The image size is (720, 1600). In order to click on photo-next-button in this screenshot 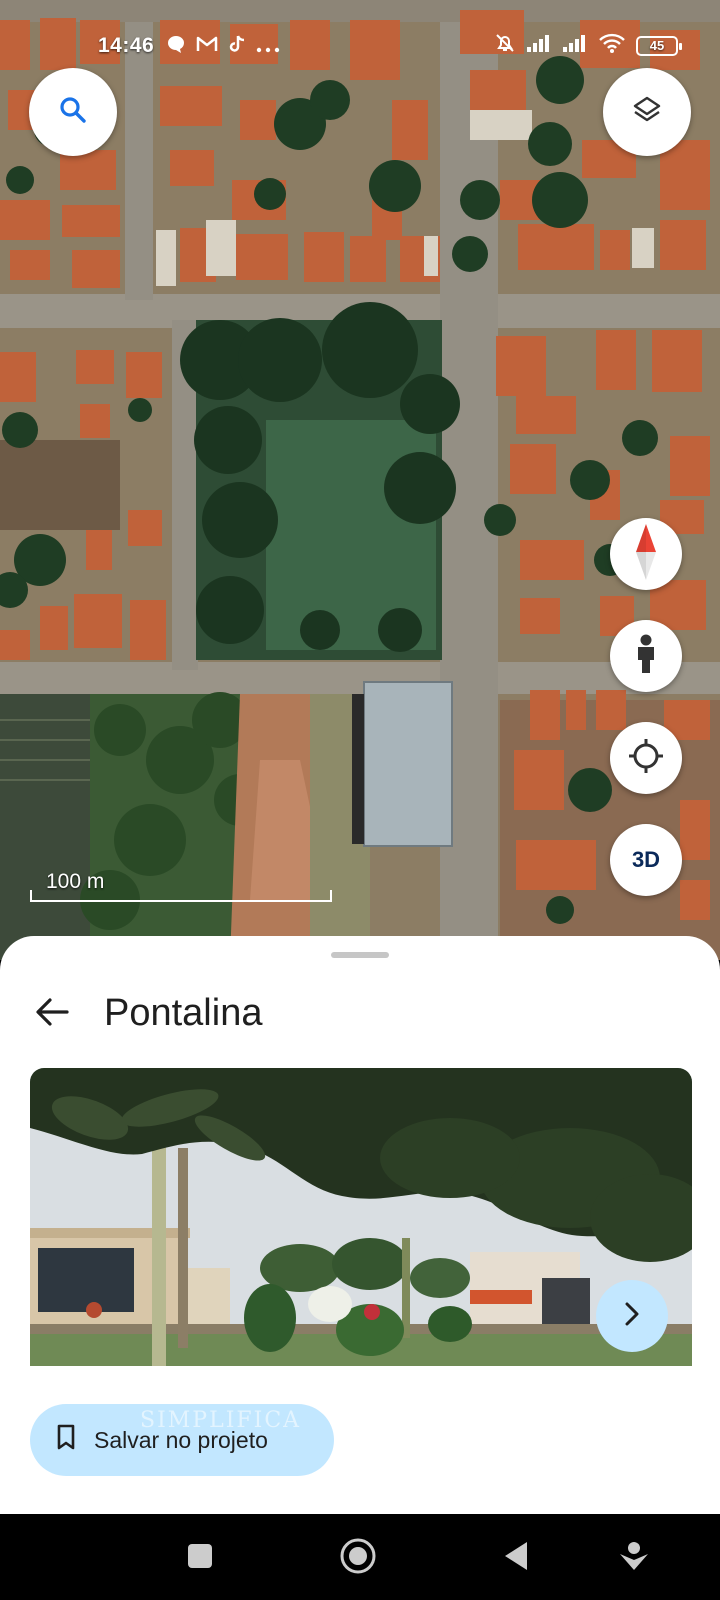, I will do `click(632, 1316)`.